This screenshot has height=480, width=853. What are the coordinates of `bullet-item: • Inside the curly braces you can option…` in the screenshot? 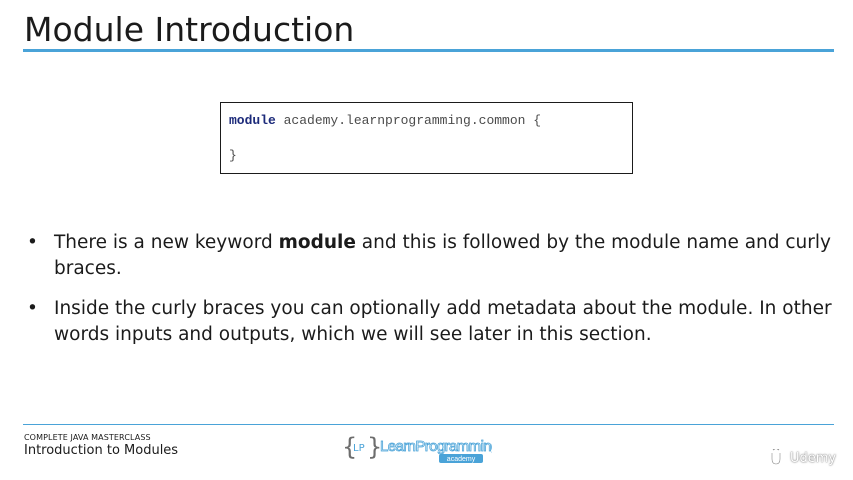 It's located at (429, 322).